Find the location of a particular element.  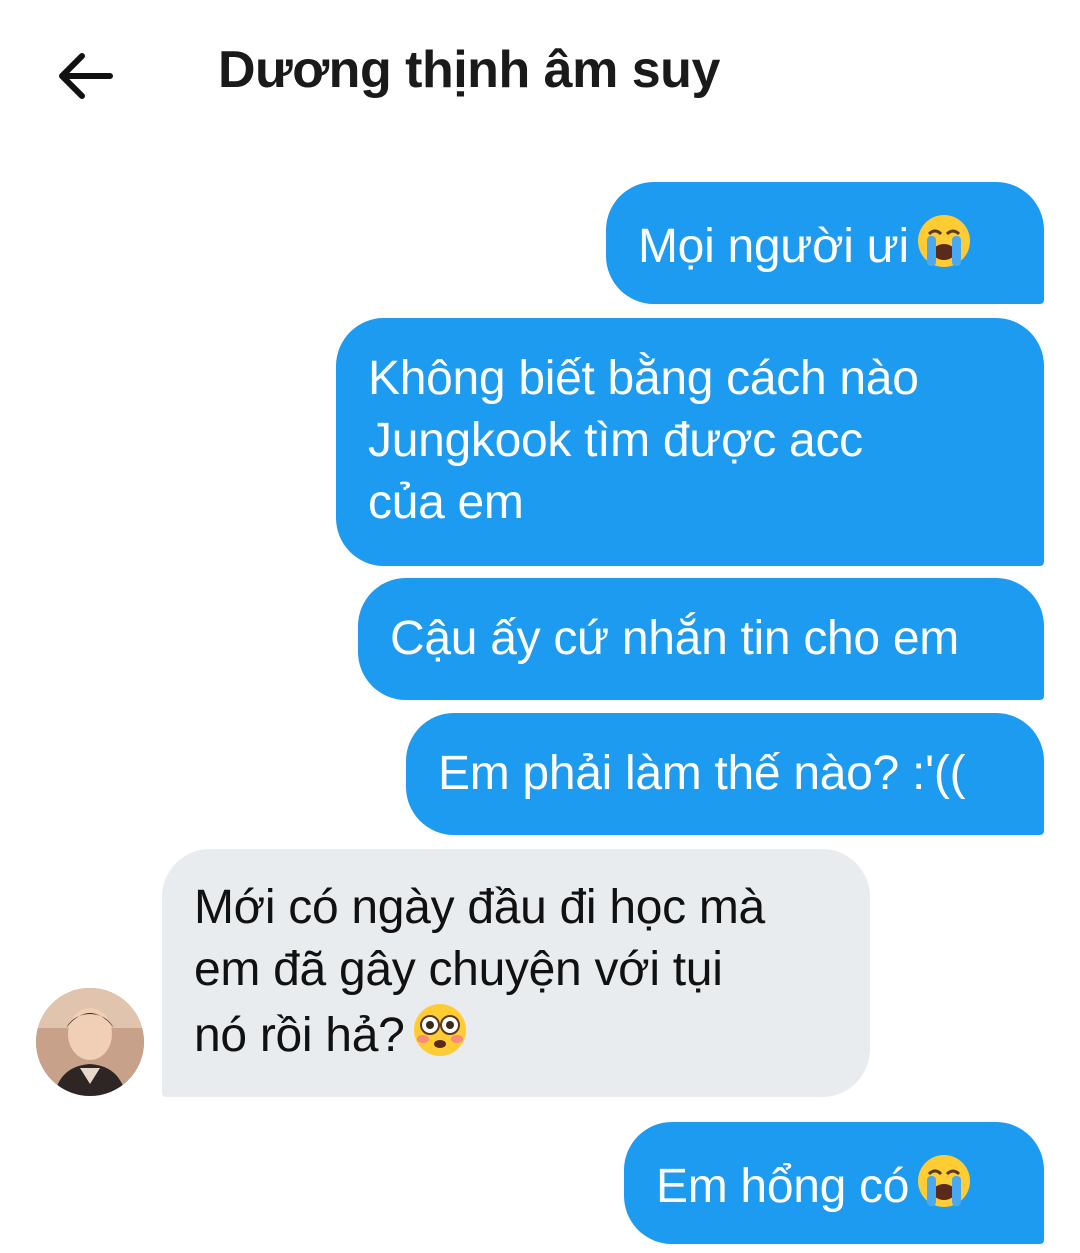

message-text-line: Không biết bằng cách nào is located at coordinates (643, 378).